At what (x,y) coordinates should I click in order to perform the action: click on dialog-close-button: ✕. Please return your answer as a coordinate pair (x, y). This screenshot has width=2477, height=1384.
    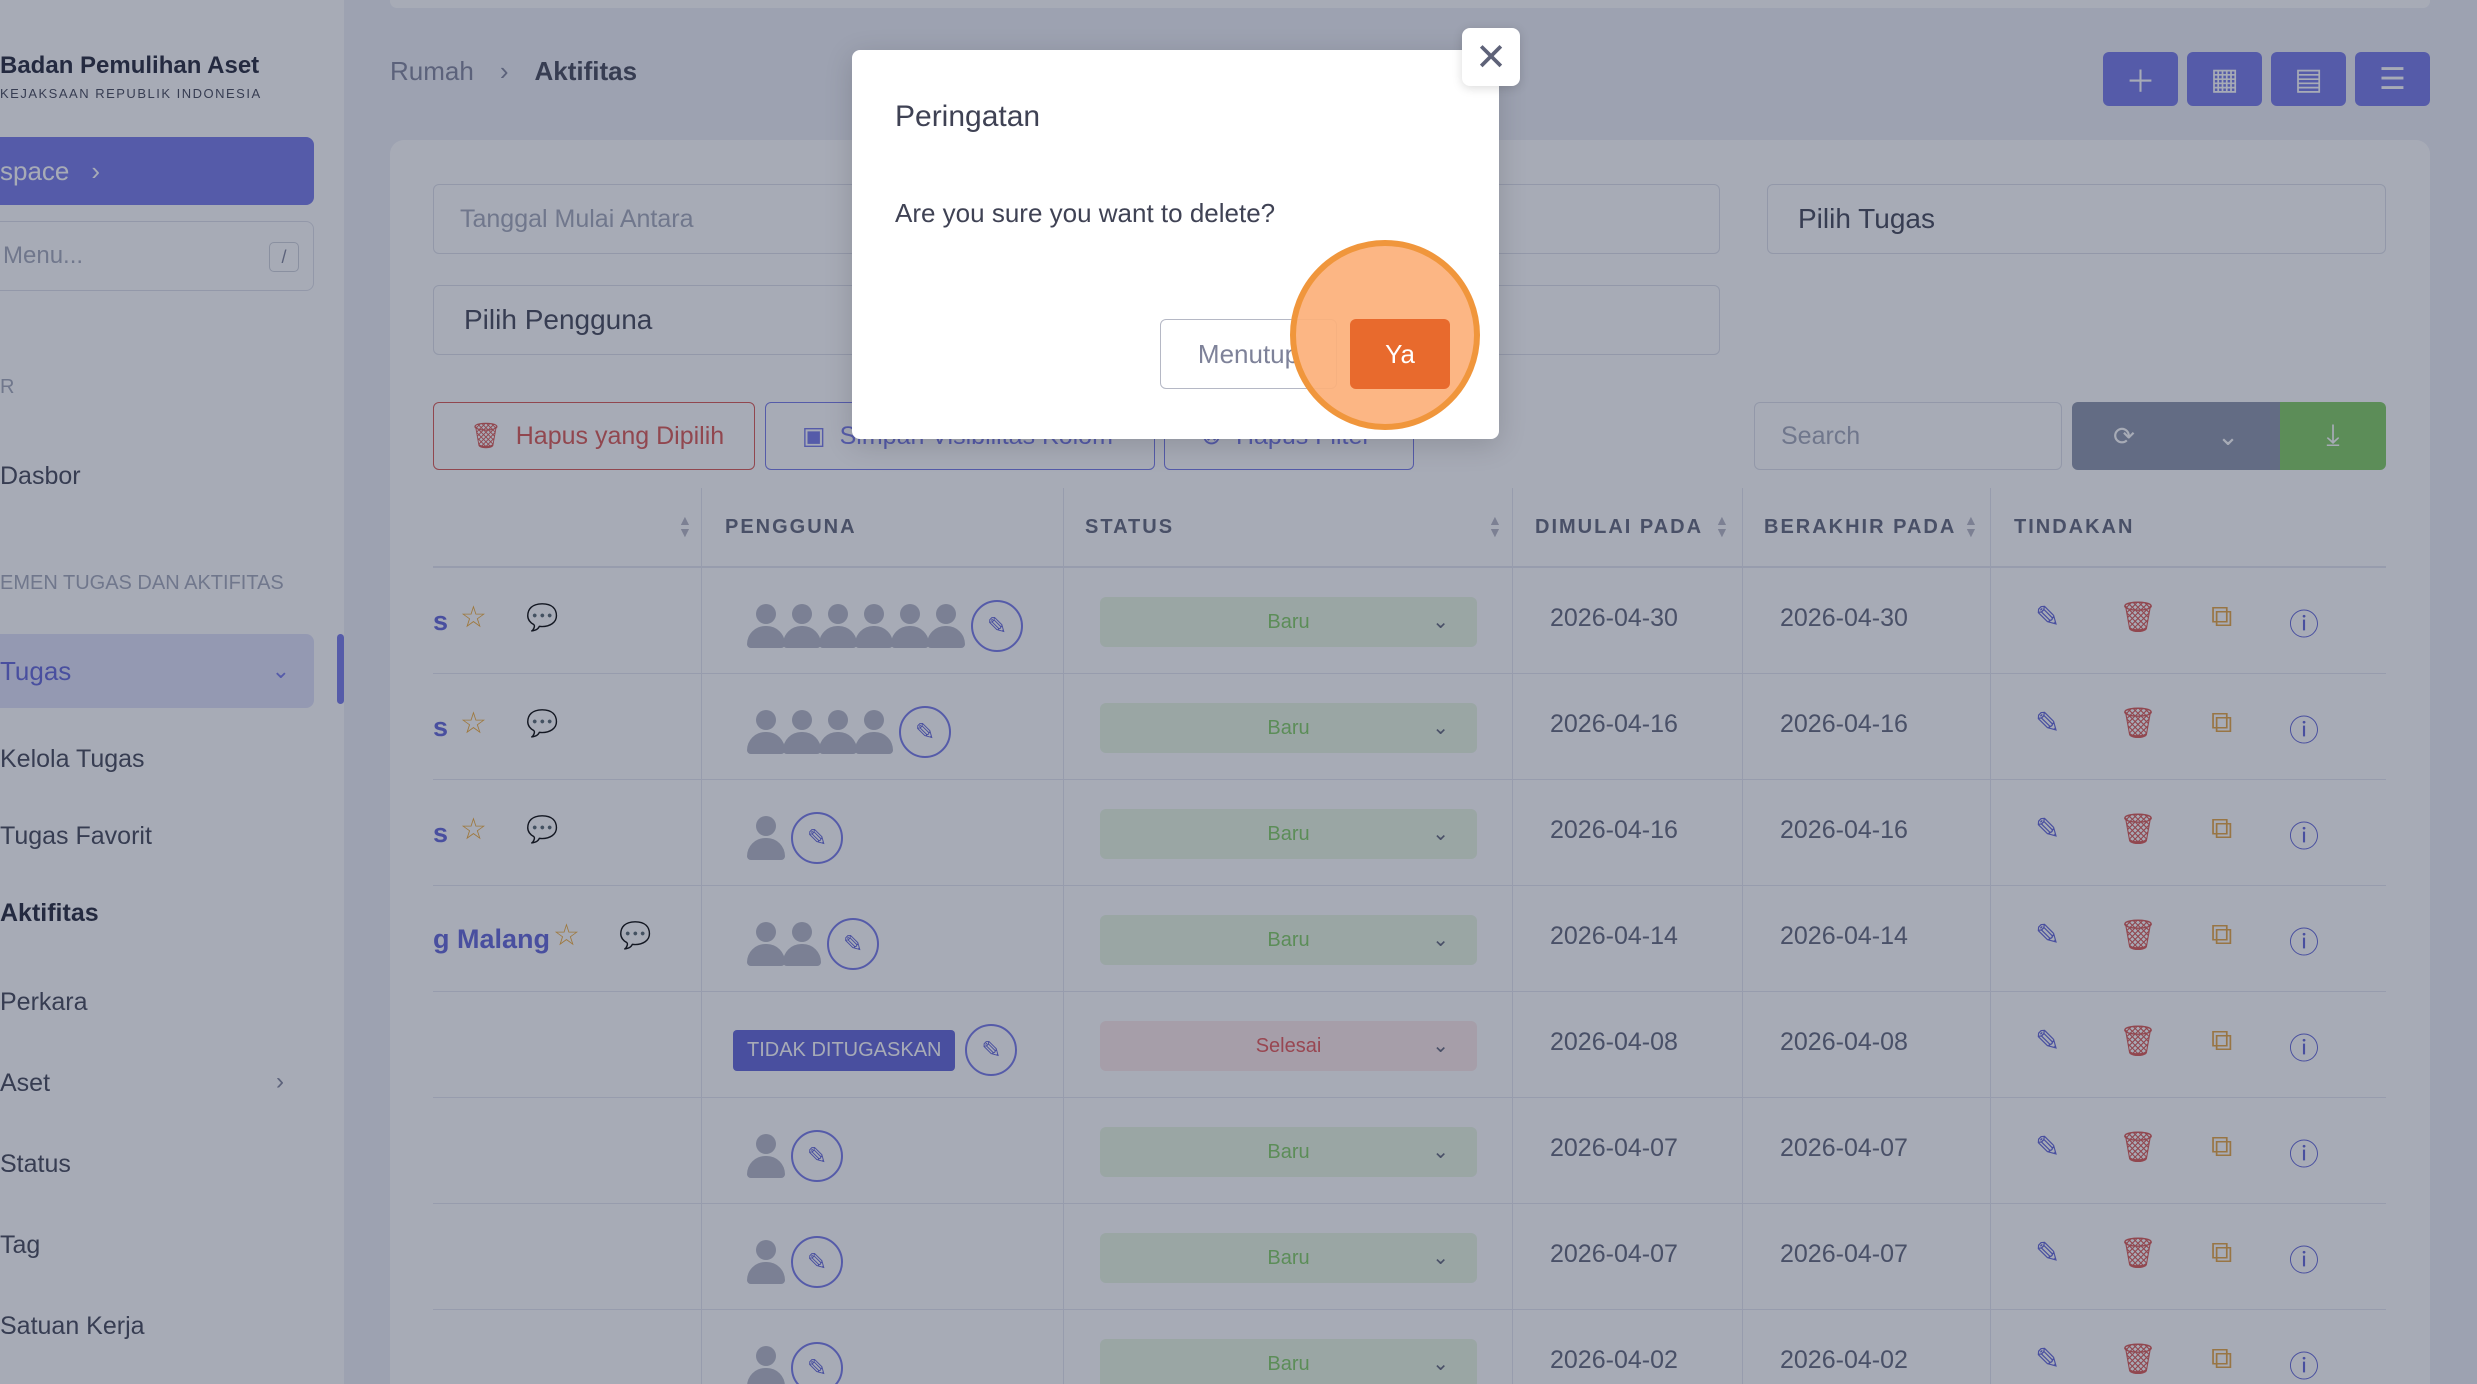
    Looking at the image, I should click on (1491, 57).